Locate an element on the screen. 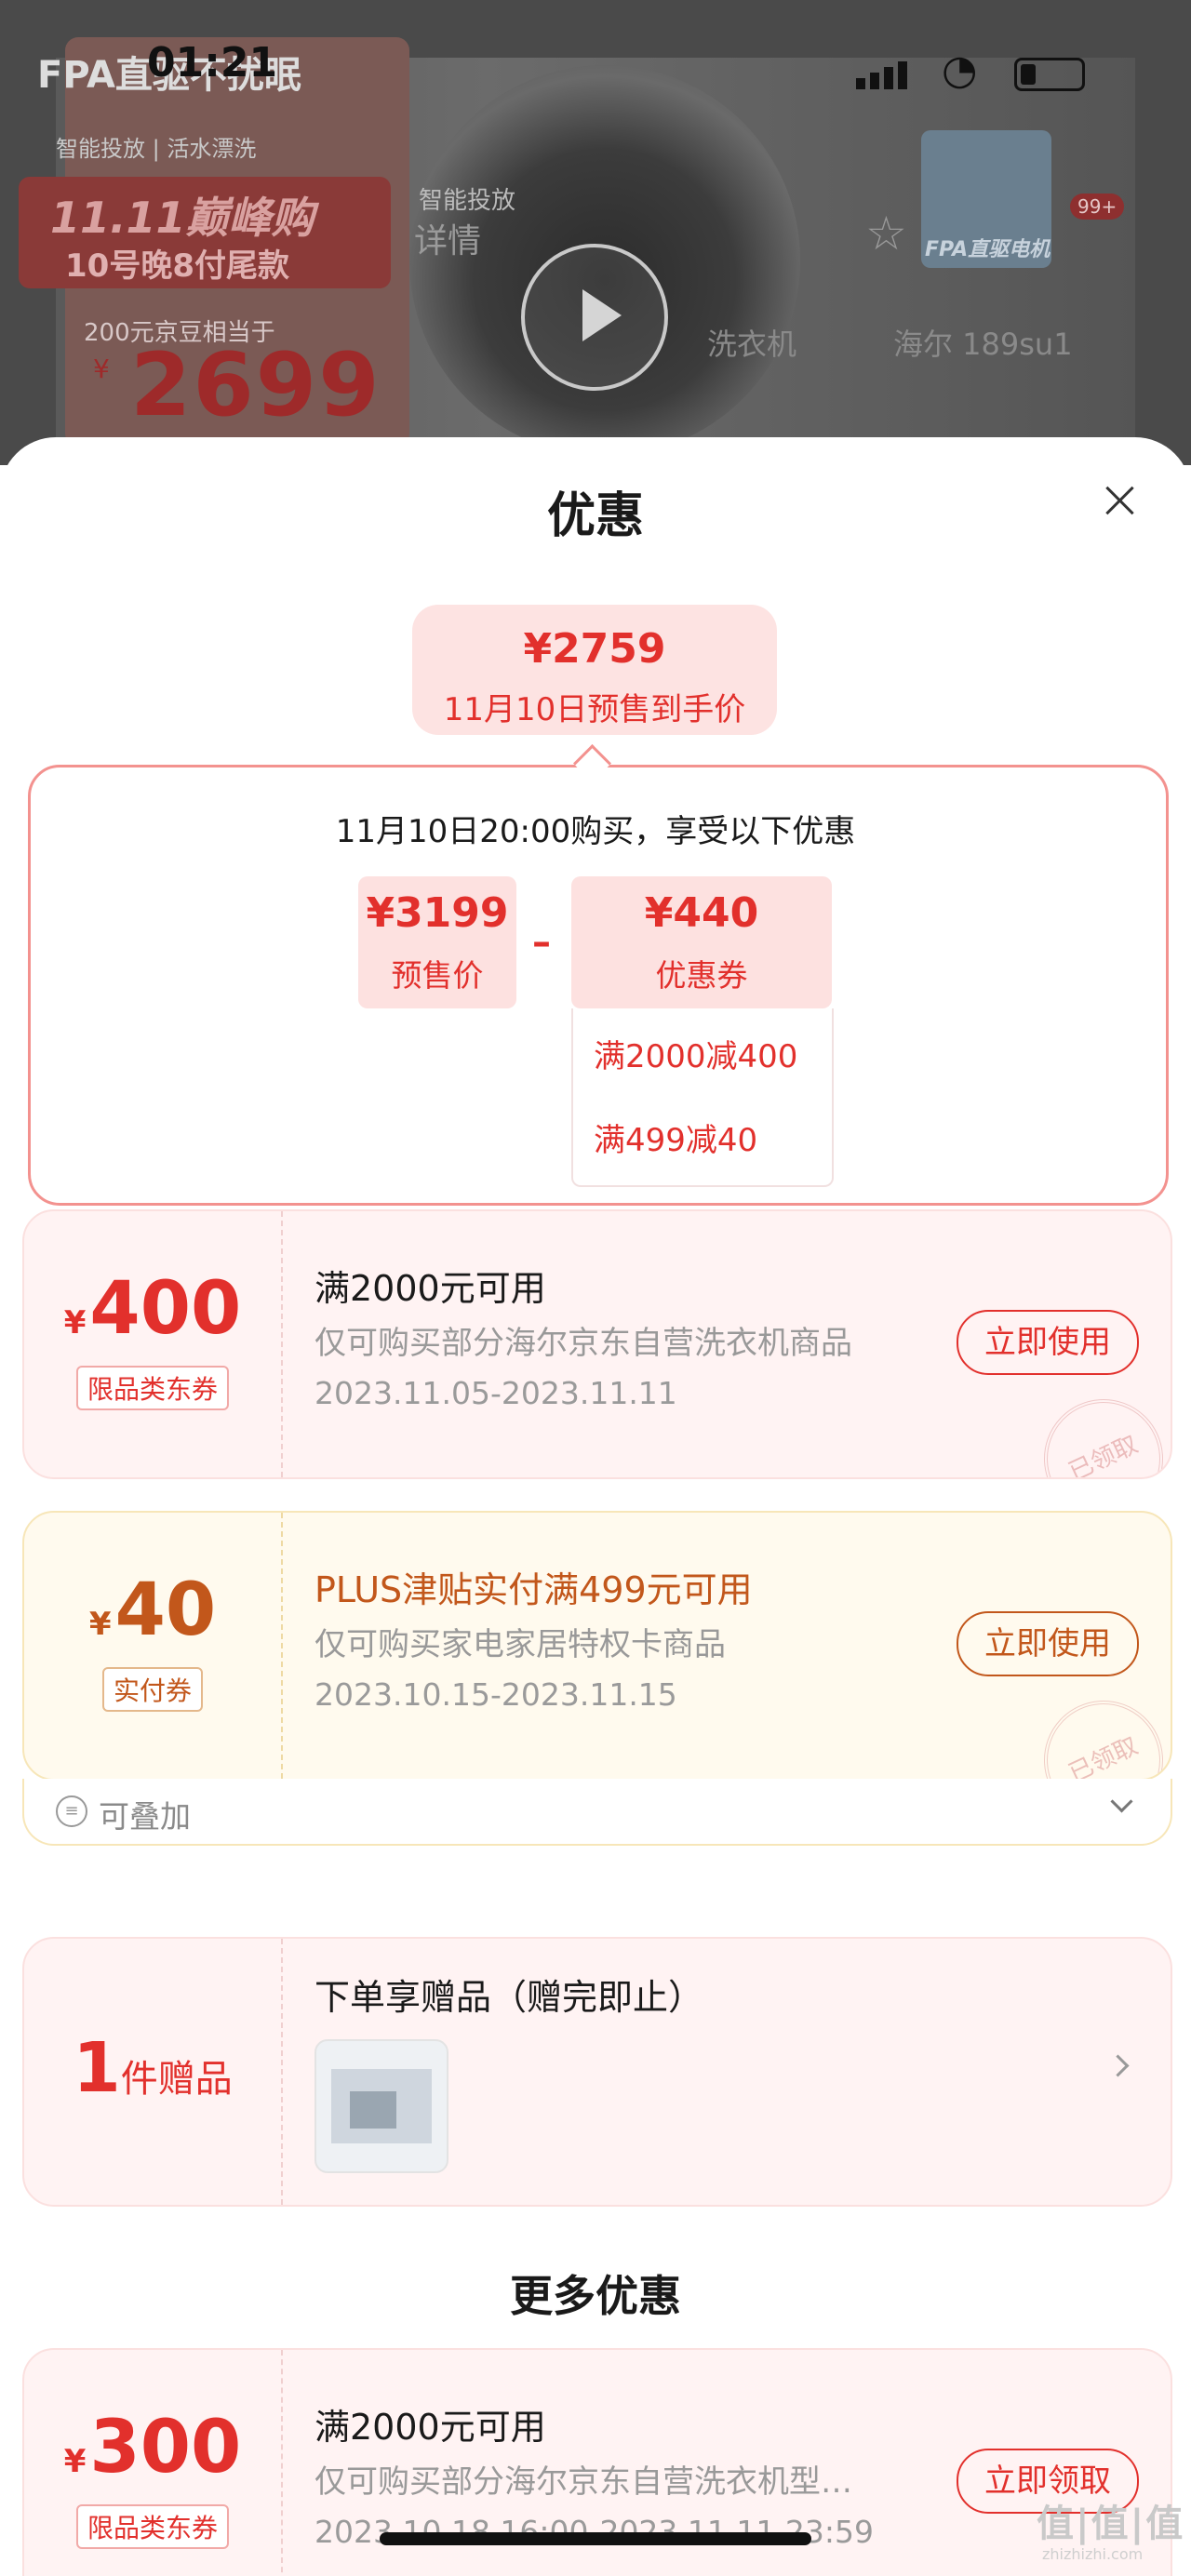 The width and height of the screenshot is (1191, 2576). coupon-label: 优惠券 is located at coordinates (701, 976).